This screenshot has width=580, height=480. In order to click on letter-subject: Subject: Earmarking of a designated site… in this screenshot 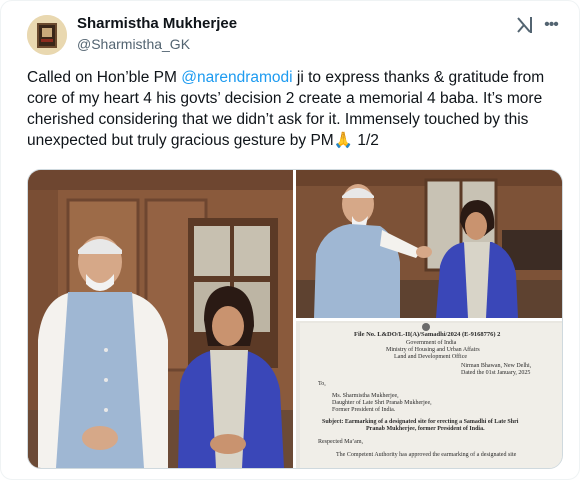, I will do `click(420, 422)`.